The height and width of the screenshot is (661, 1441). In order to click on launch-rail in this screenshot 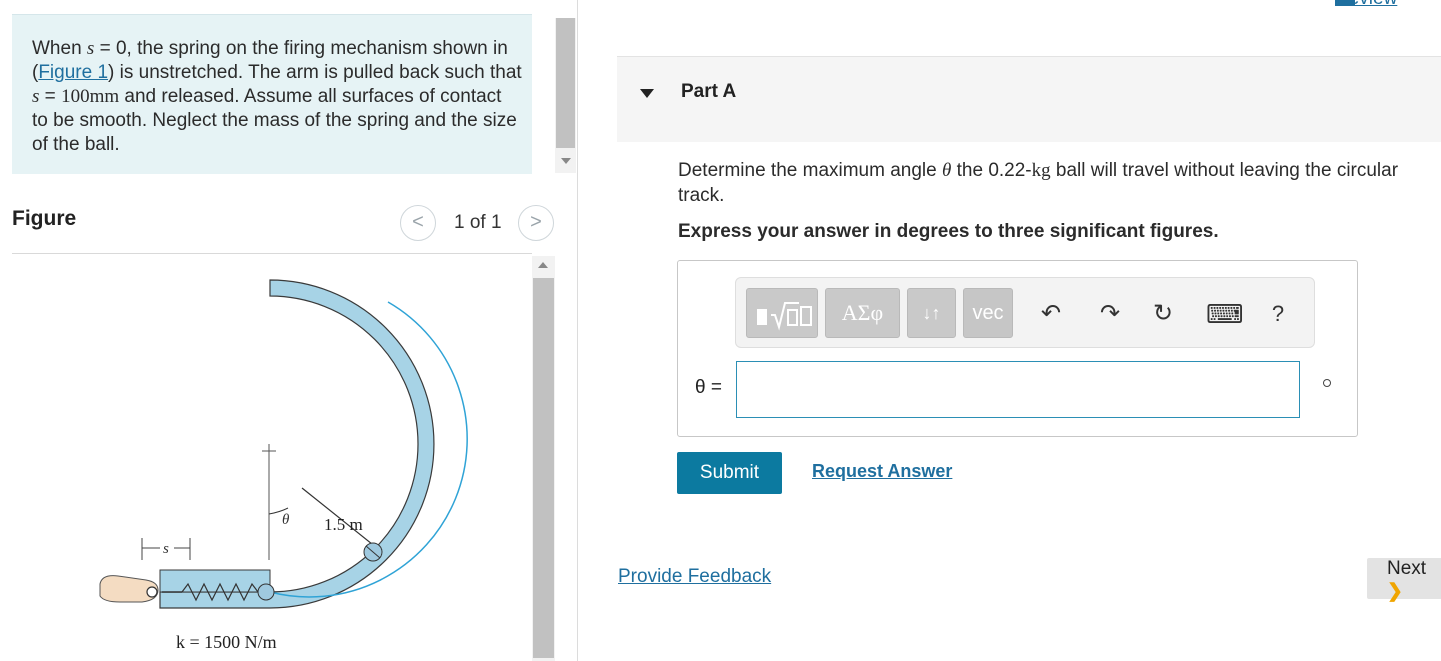, I will do `click(215, 581)`.